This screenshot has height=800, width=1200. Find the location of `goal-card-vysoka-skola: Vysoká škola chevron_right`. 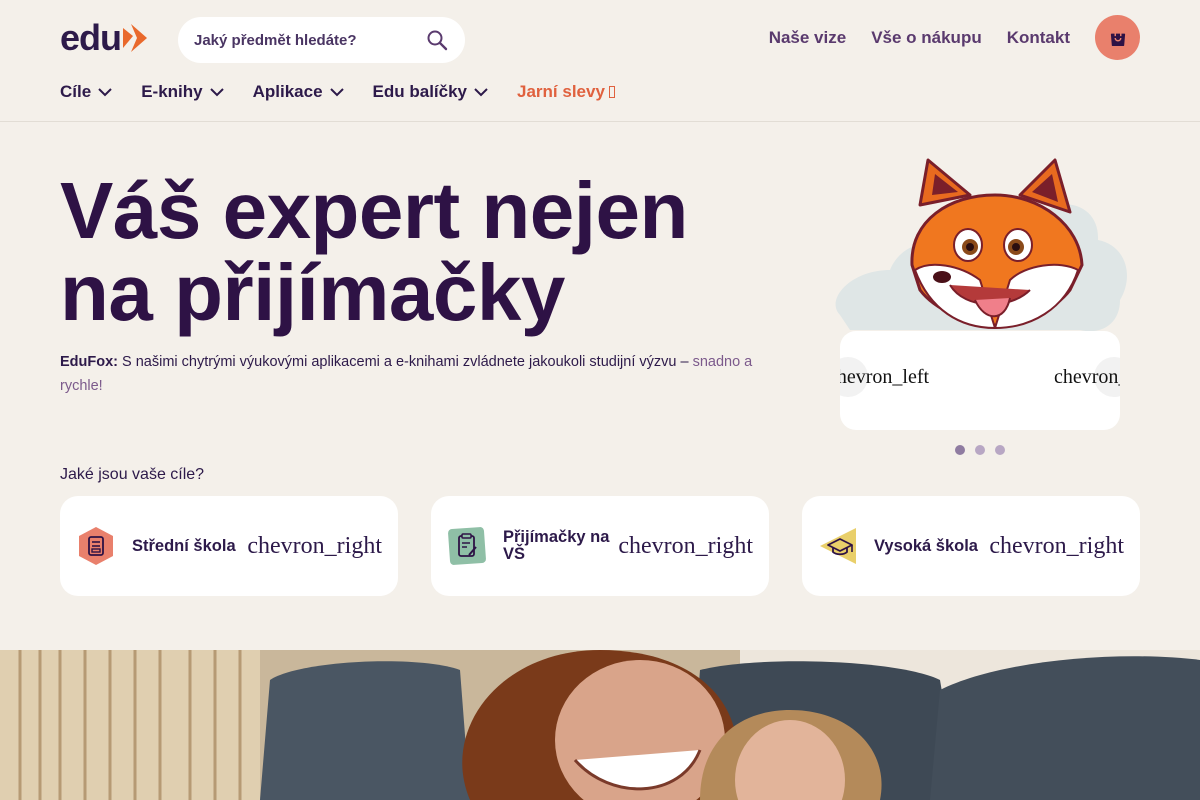

goal-card-vysoka-skola: Vysoká škola chevron_right is located at coordinates (971, 546).